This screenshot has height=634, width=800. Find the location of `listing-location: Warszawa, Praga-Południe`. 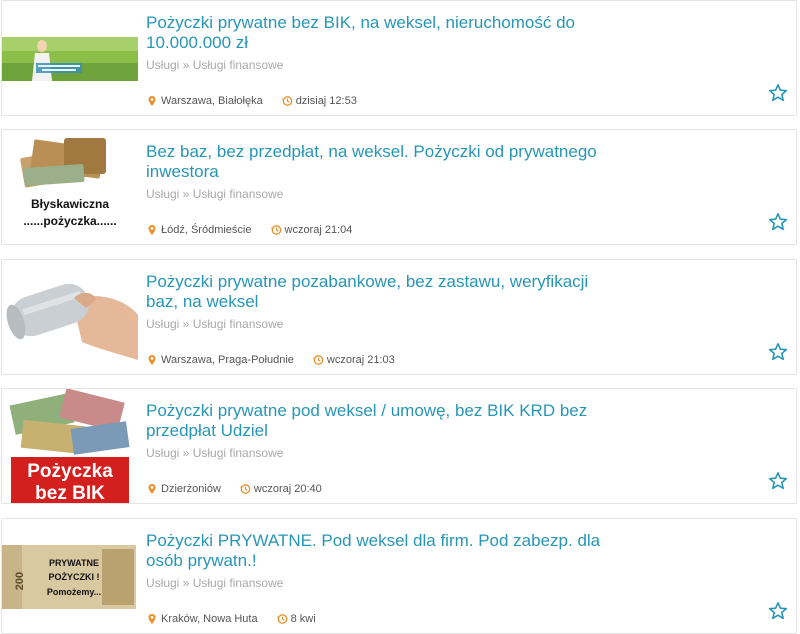

listing-location: Warszawa, Praga-Południe is located at coordinates (227, 360).